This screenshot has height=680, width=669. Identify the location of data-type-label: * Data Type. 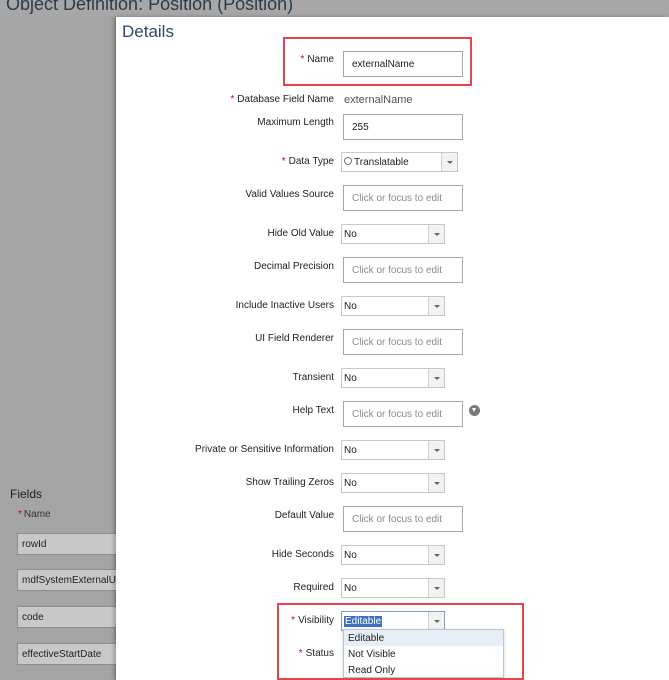
(307, 161).